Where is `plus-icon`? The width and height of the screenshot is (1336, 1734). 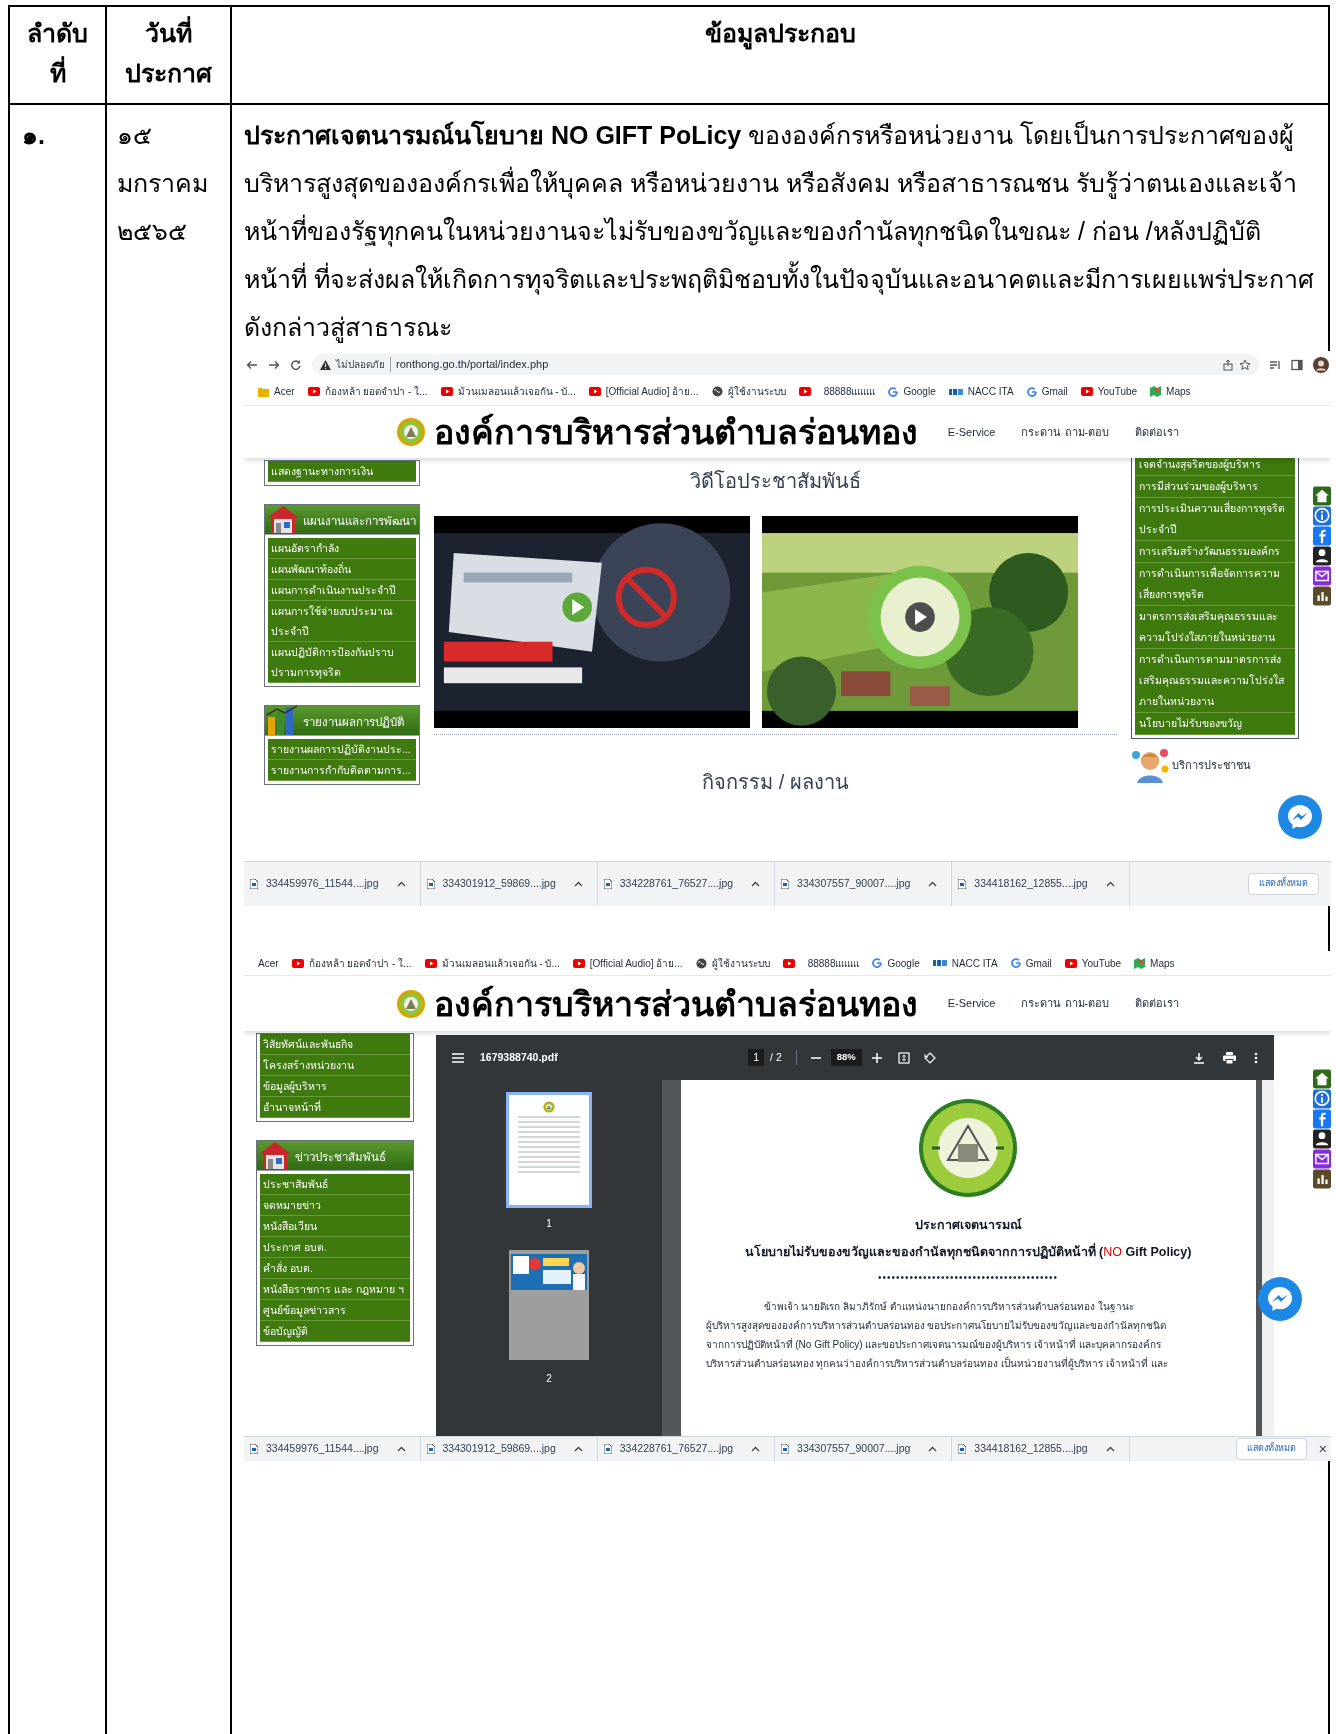
plus-icon is located at coordinates (876, 1057).